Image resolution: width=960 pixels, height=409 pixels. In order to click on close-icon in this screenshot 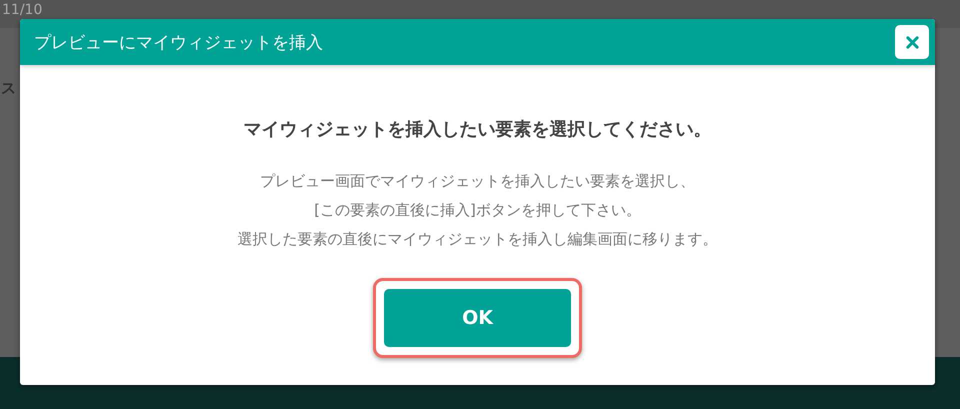, I will do `click(912, 42)`.